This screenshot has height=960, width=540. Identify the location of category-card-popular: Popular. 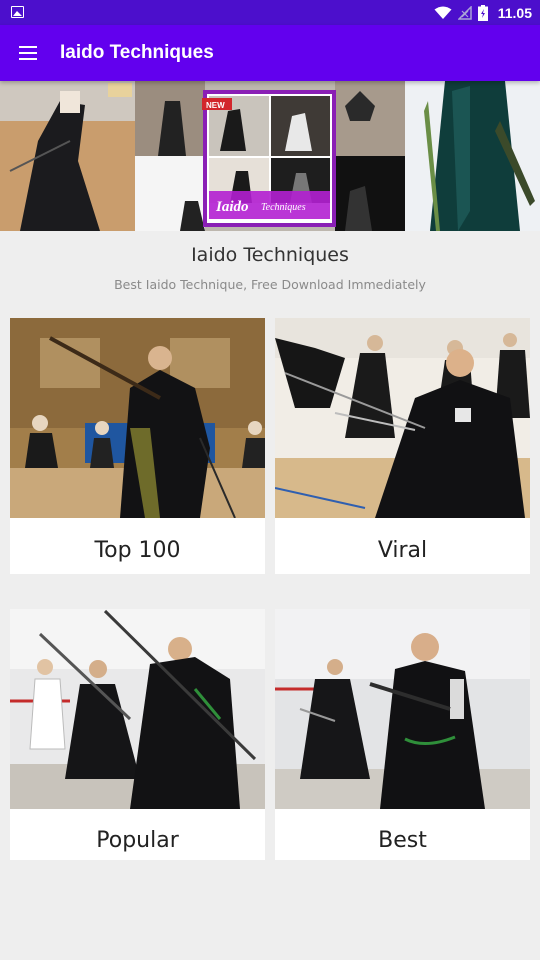
(137, 734).